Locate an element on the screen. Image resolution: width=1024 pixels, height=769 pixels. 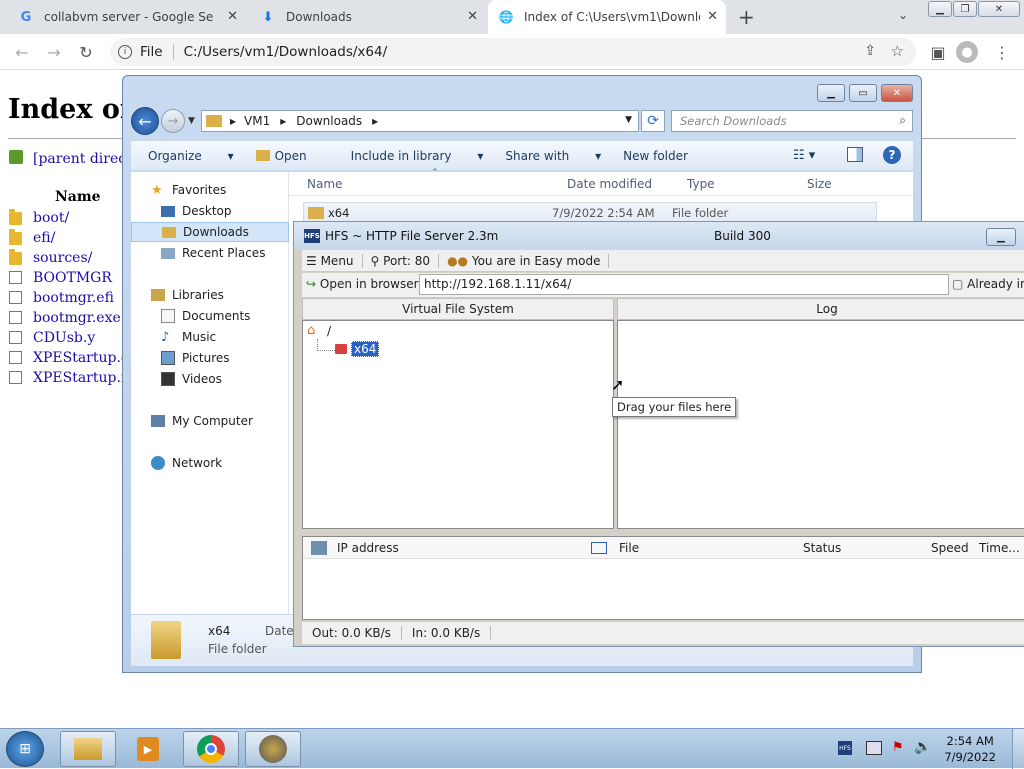
tray-flag-icon: ⚑ is located at coordinates (898, 747).